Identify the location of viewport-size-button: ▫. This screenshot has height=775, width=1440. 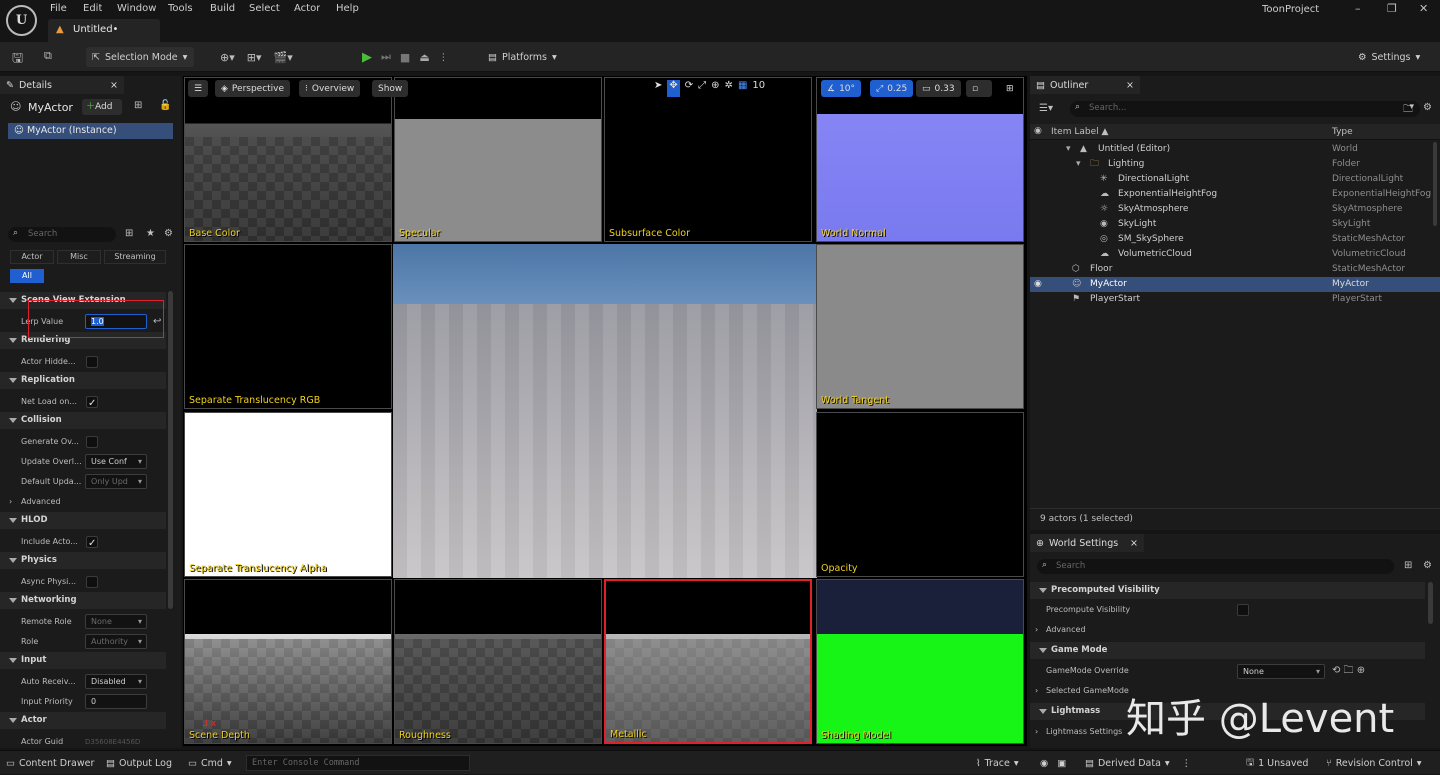
(979, 88).